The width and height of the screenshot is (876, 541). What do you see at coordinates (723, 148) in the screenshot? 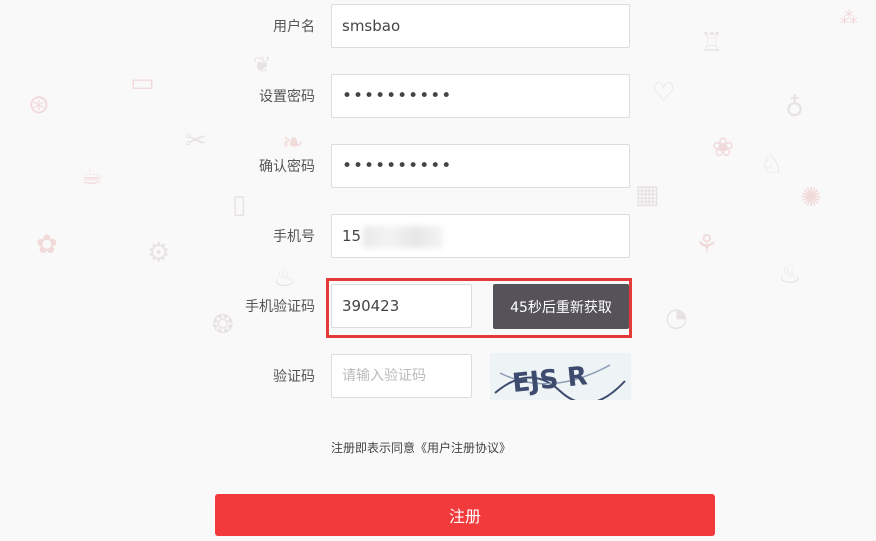
I see `cake-icon: ❀` at bounding box center [723, 148].